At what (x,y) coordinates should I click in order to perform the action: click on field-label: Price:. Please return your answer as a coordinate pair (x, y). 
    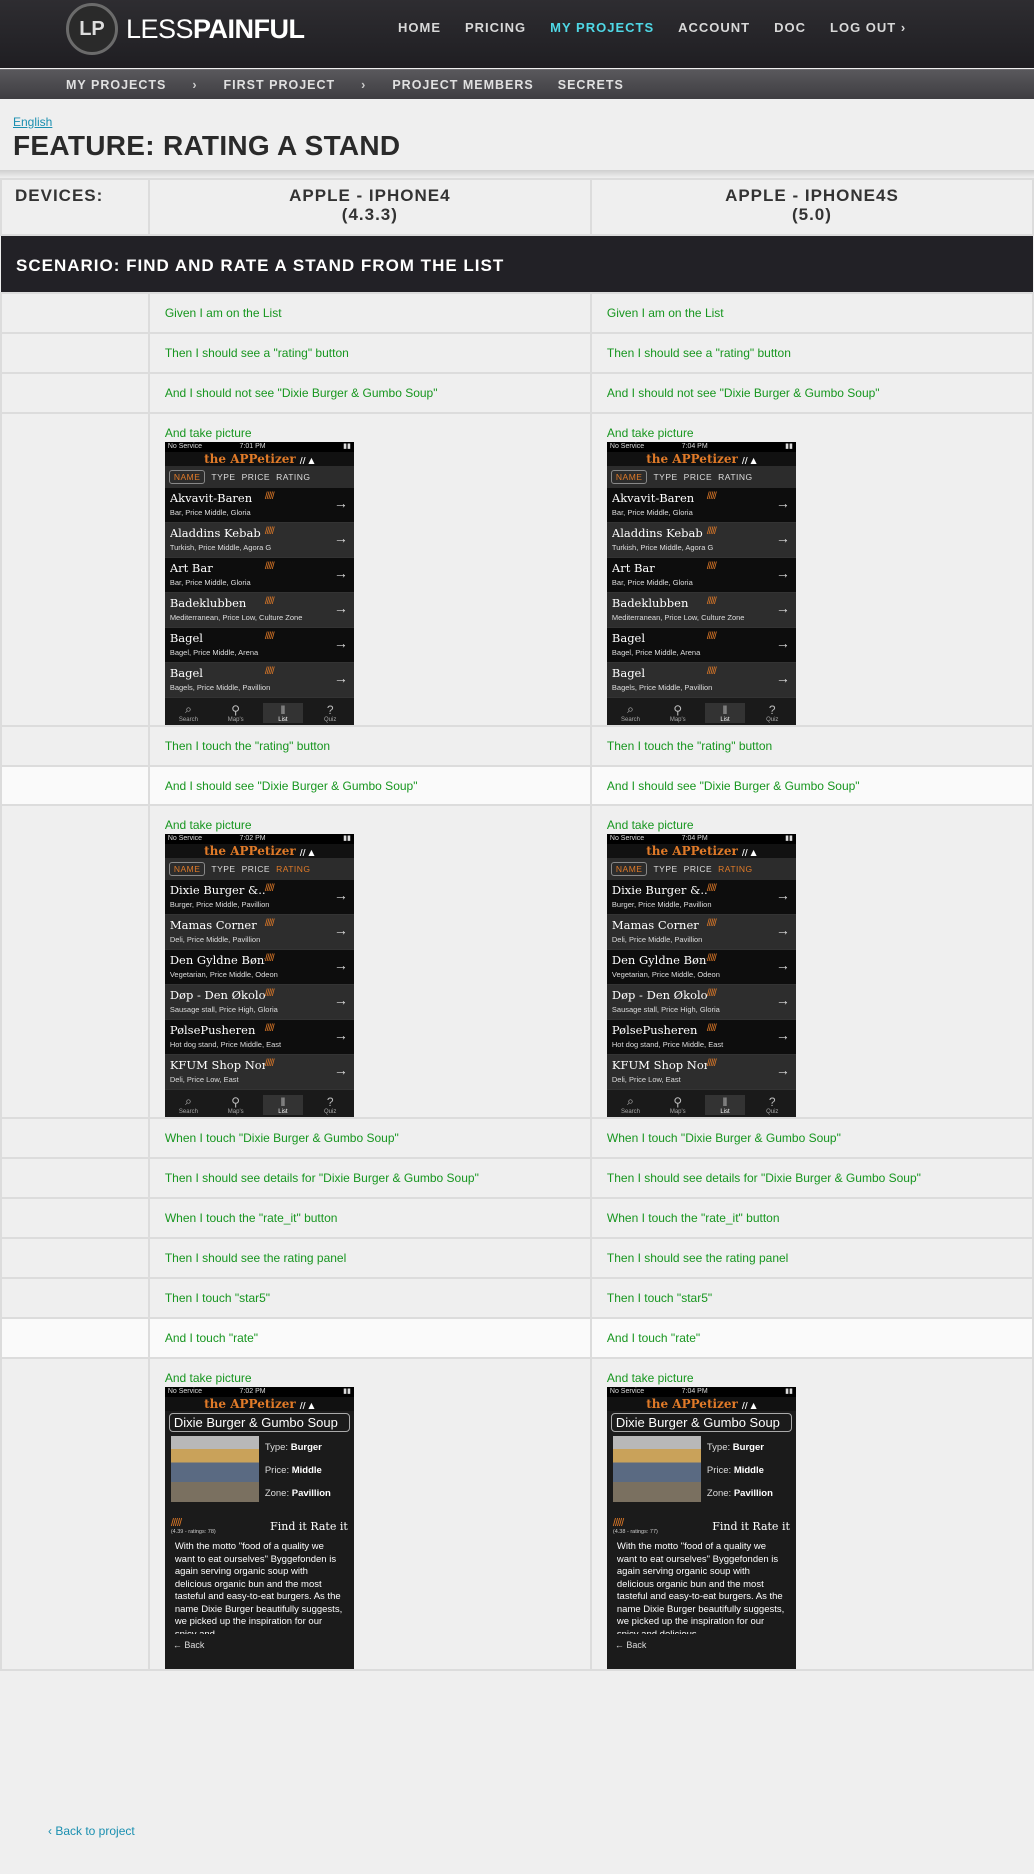
    Looking at the image, I should click on (277, 1470).